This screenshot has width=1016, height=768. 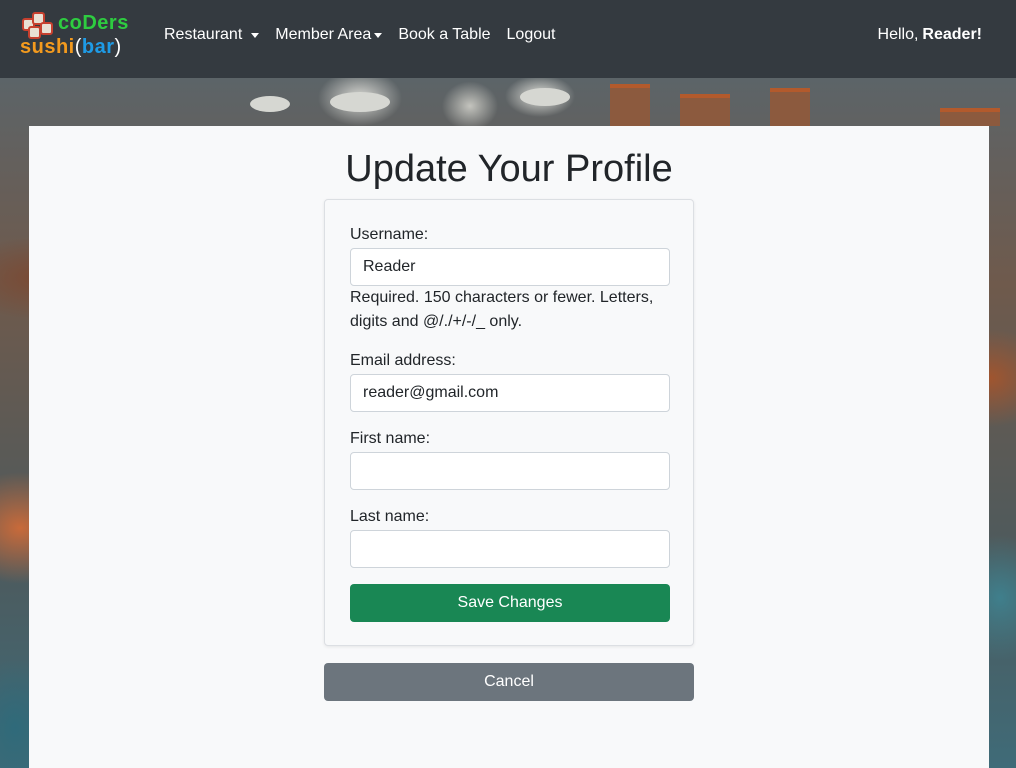 I want to click on email-label: Email address:, so click(x=403, y=360).